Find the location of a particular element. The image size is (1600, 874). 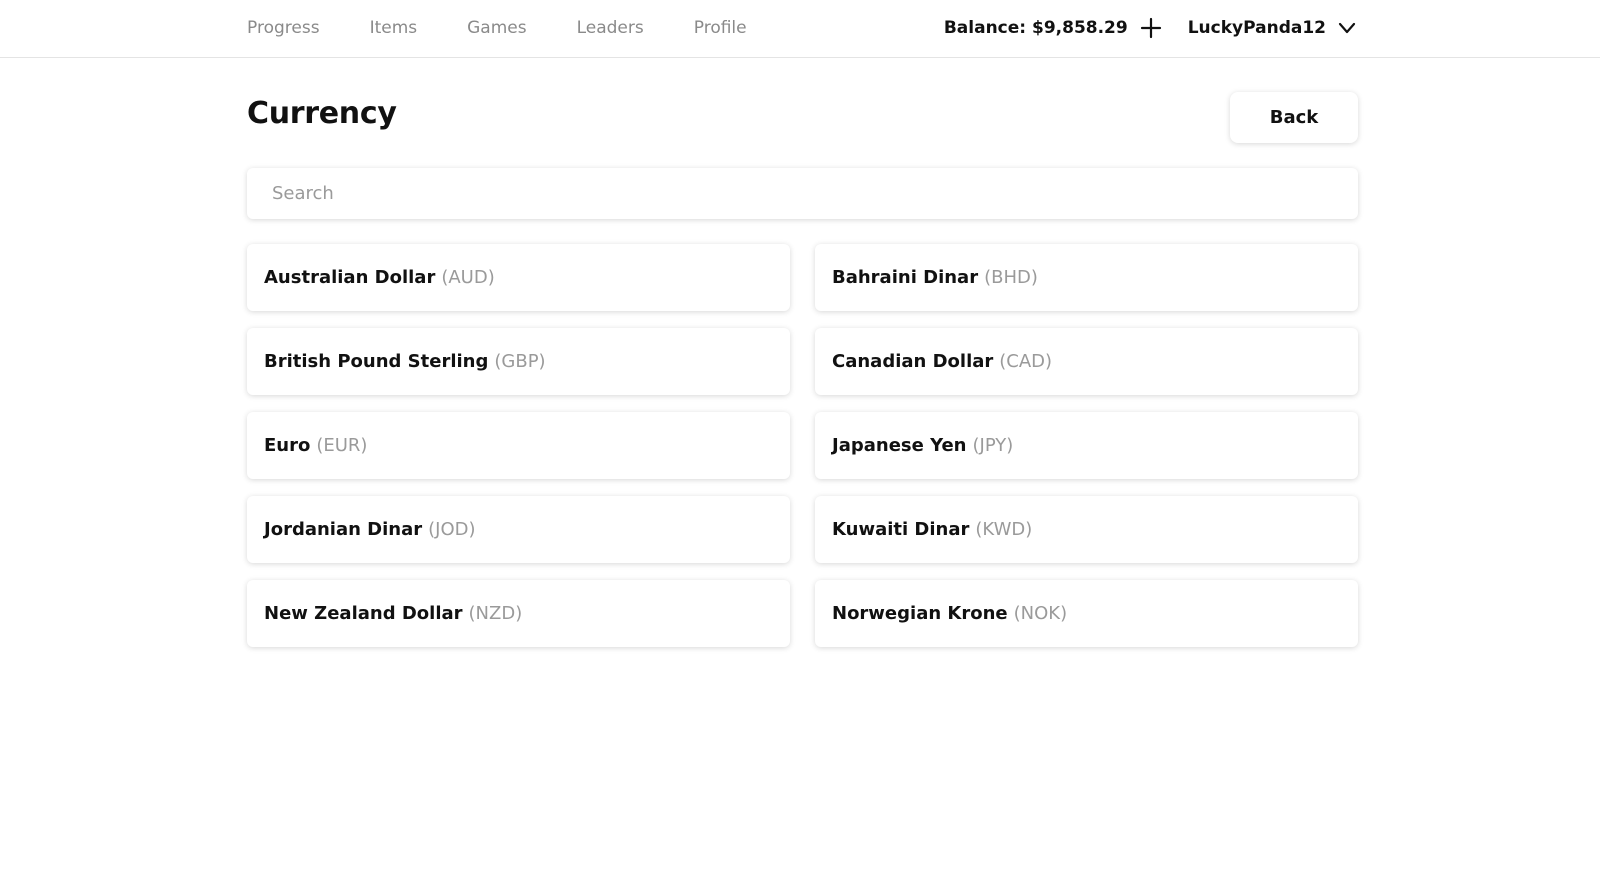

nav-item-leaders: Leaders is located at coordinates (610, 28).